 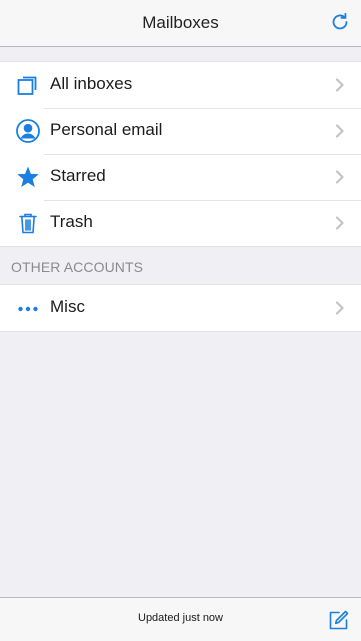 What do you see at coordinates (180, 223) in the screenshot?
I see `mailbox-row-trash: Trash` at bounding box center [180, 223].